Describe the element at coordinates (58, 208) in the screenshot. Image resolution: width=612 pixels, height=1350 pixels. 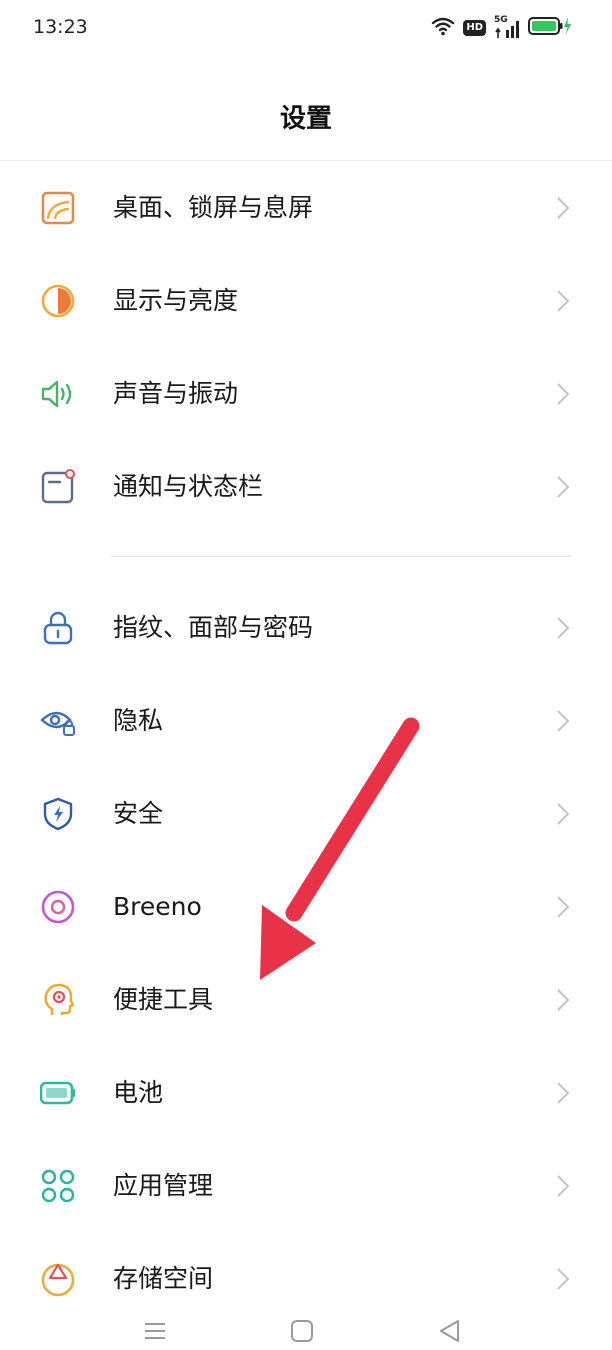
I see `wallpaper-icon` at that location.